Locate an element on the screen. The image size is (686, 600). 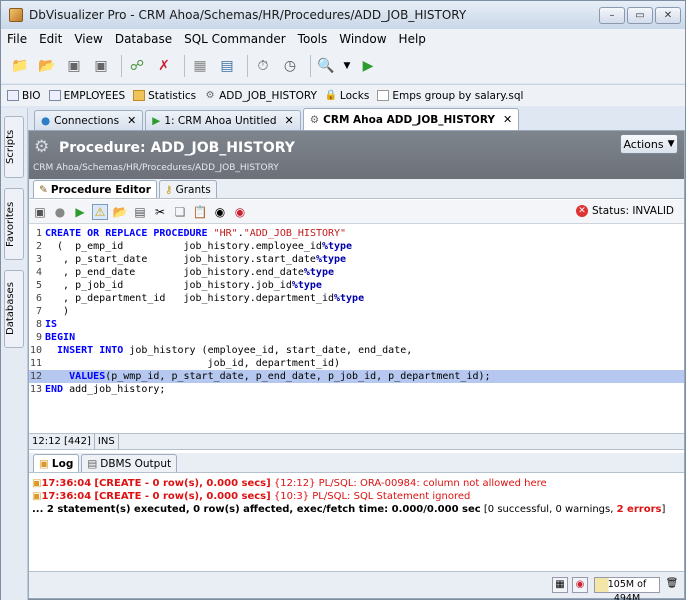
side-tab-favorites: Favorites is located at coordinates (14, 224).